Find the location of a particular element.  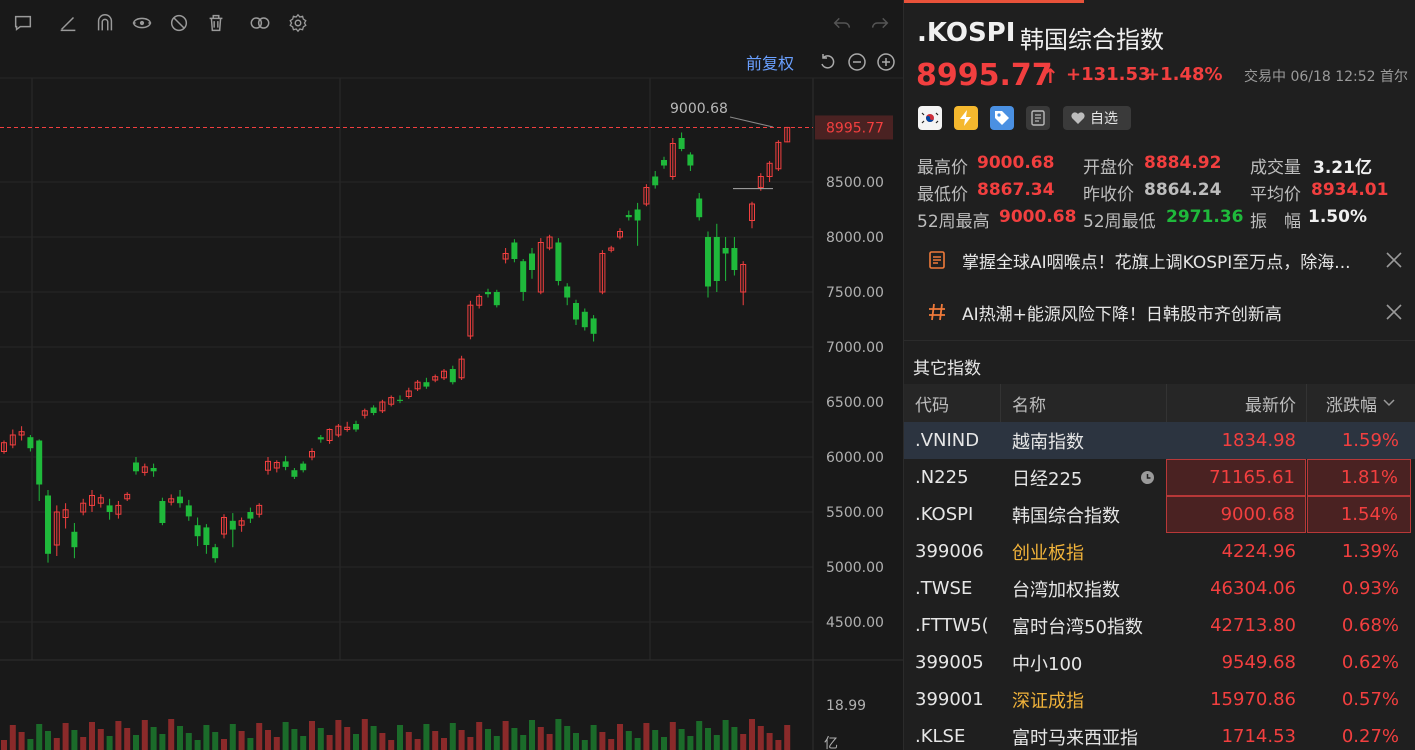

row-last-price: 1834.98 is located at coordinates (1258, 440).